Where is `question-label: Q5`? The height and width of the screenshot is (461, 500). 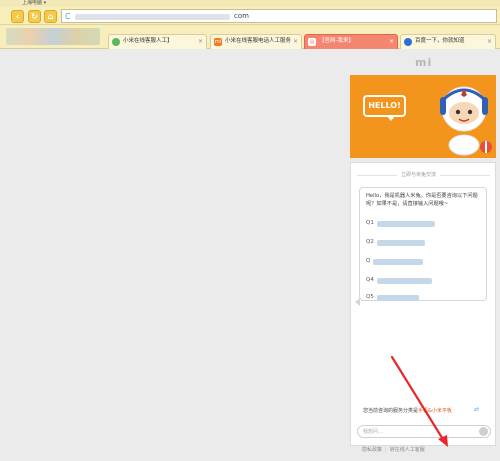
question-label: Q5 is located at coordinates (370, 297).